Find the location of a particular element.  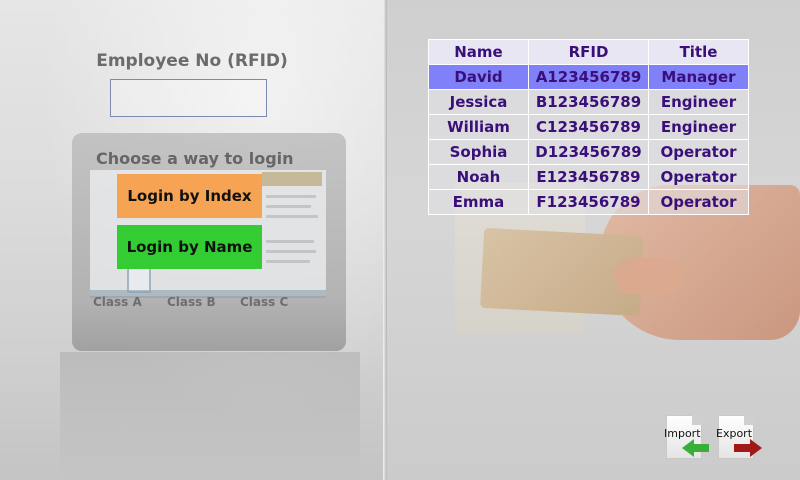

table-row: Noah E123456789 Operator is located at coordinates (588, 177).